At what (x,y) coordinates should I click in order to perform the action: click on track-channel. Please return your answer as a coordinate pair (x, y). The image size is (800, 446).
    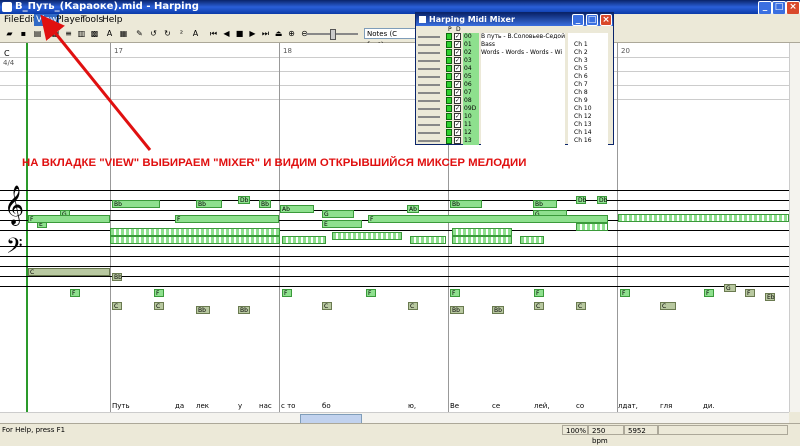
    Looking at the image, I should click on (588, 37).